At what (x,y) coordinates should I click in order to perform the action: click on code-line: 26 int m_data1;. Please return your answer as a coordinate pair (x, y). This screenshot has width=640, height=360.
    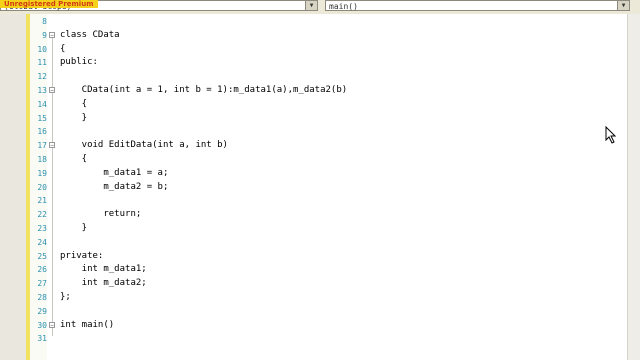
    Looking at the image, I should click on (310, 269).